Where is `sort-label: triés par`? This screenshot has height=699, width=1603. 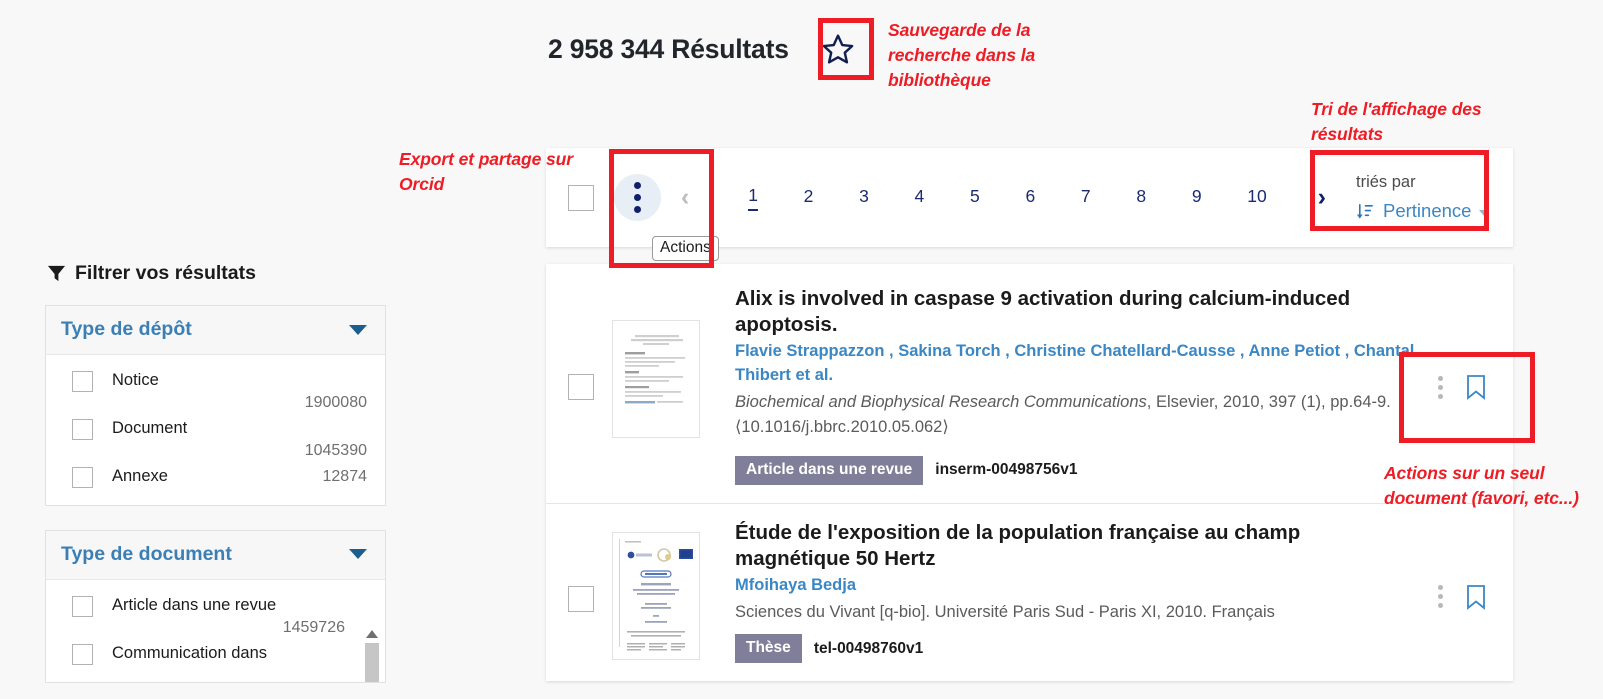 sort-label: triés par is located at coordinates (1386, 182).